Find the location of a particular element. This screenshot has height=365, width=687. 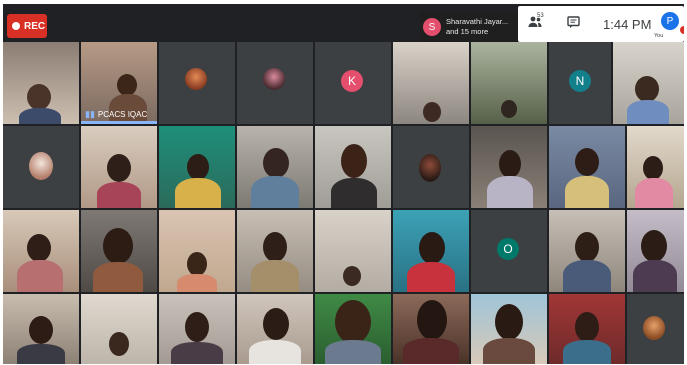

recording-indicator: REC is located at coordinates (27, 26).